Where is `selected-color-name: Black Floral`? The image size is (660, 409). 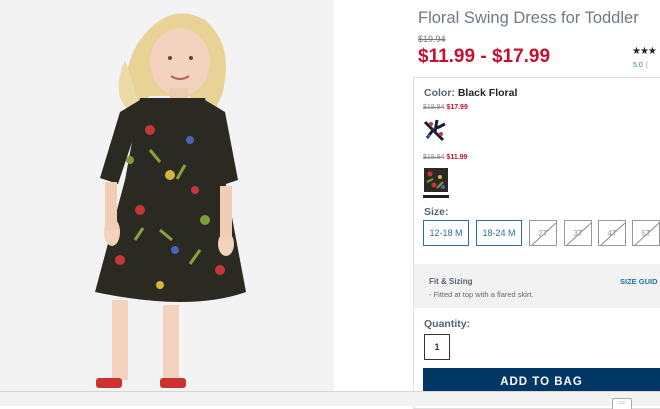
selected-color-name: Black Floral is located at coordinates (487, 93).